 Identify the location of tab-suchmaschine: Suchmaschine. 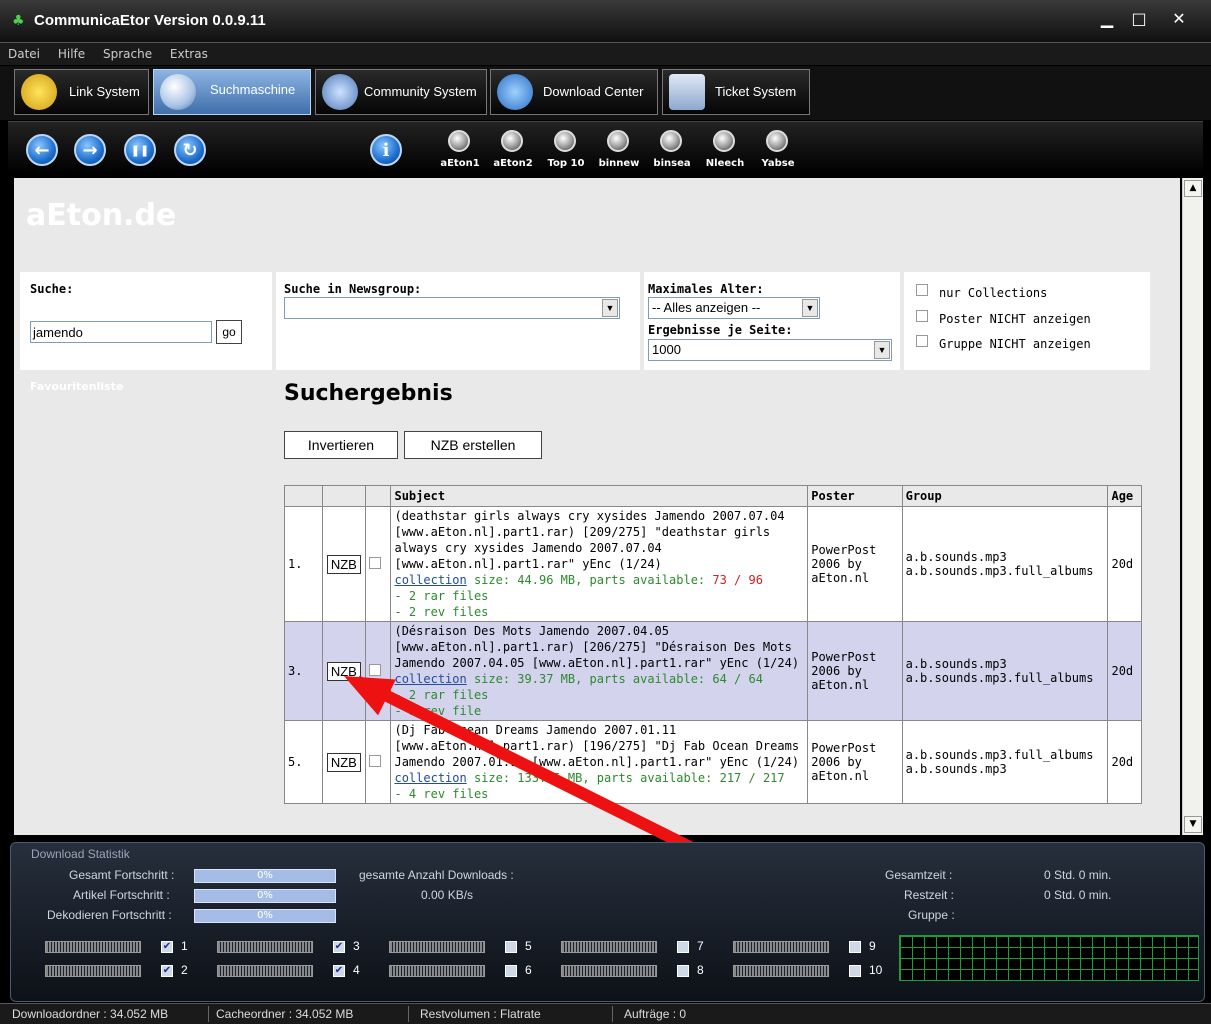
(232, 92).